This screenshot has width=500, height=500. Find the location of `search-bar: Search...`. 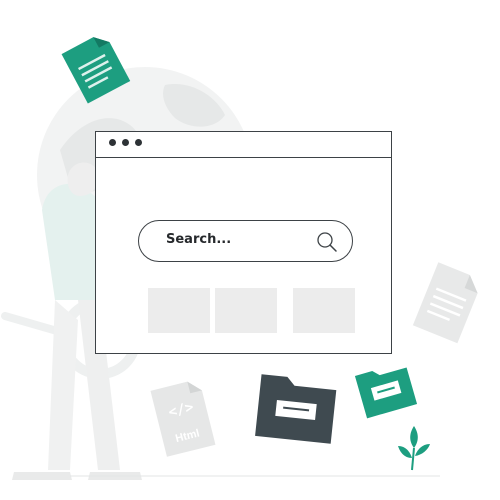

search-bar: Search... is located at coordinates (245, 241).